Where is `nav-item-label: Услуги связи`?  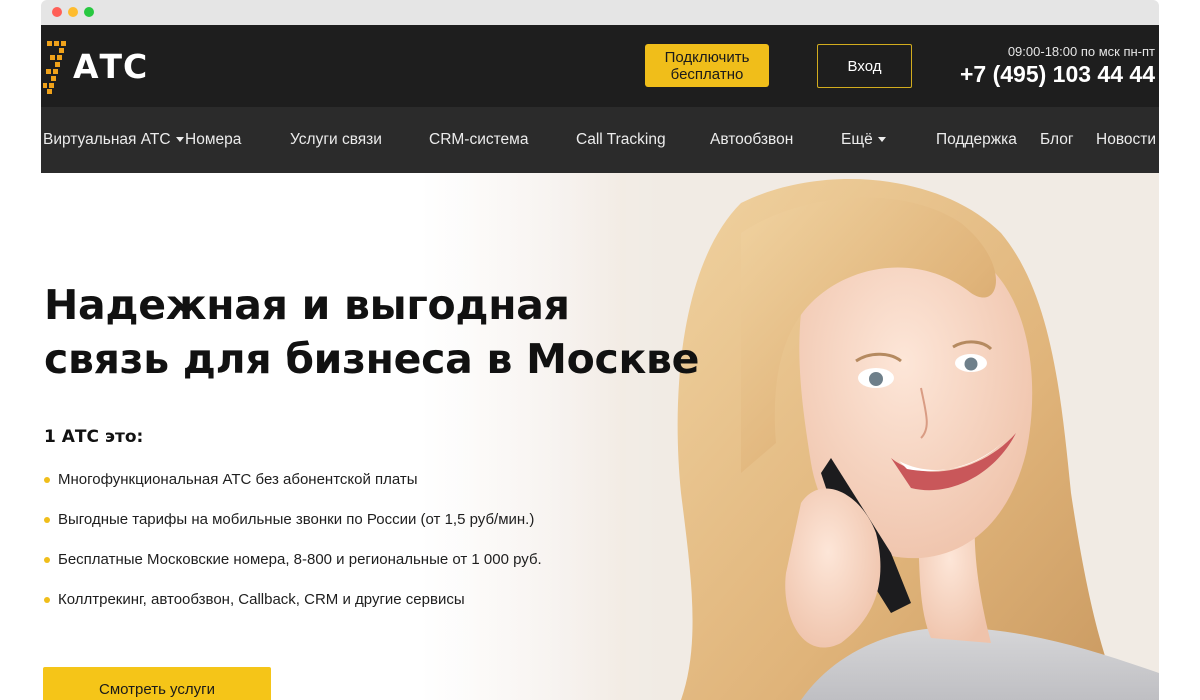 nav-item-label: Услуги связи is located at coordinates (336, 139).